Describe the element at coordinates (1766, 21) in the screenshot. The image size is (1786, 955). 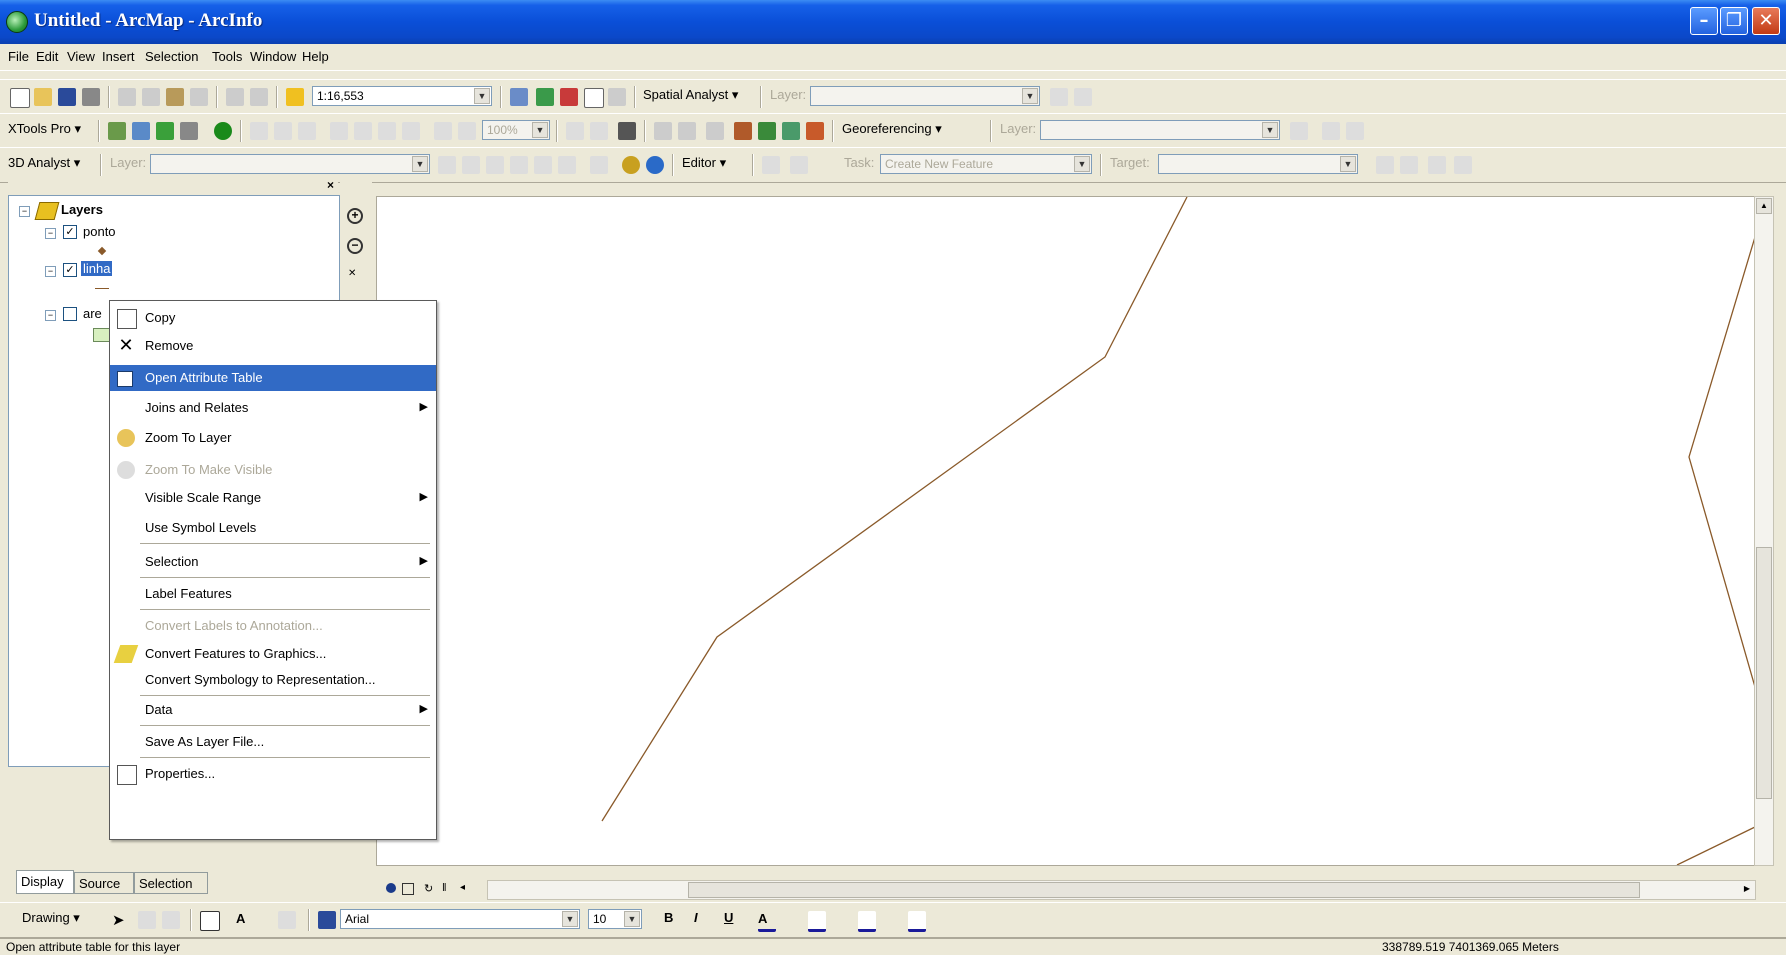
I see `close-button: ✕` at that location.